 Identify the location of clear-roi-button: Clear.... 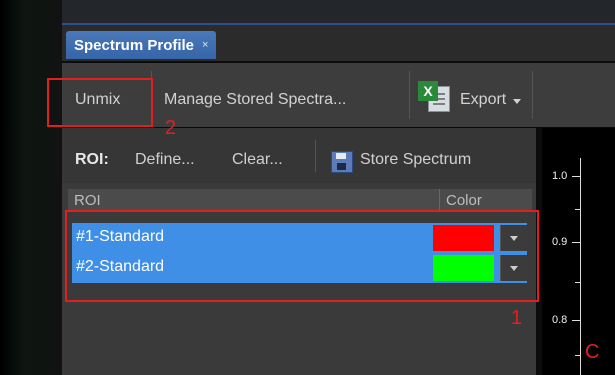
(257, 160).